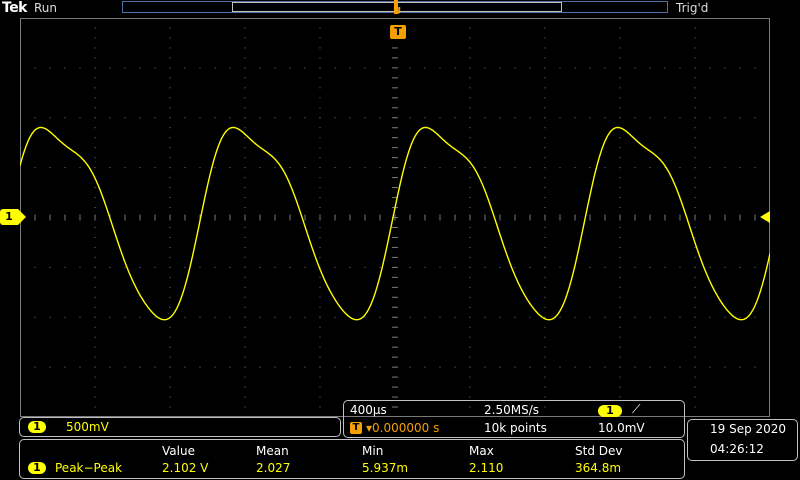 The height and width of the screenshot is (480, 800). I want to click on measurement-max: 2.110, so click(486, 468).